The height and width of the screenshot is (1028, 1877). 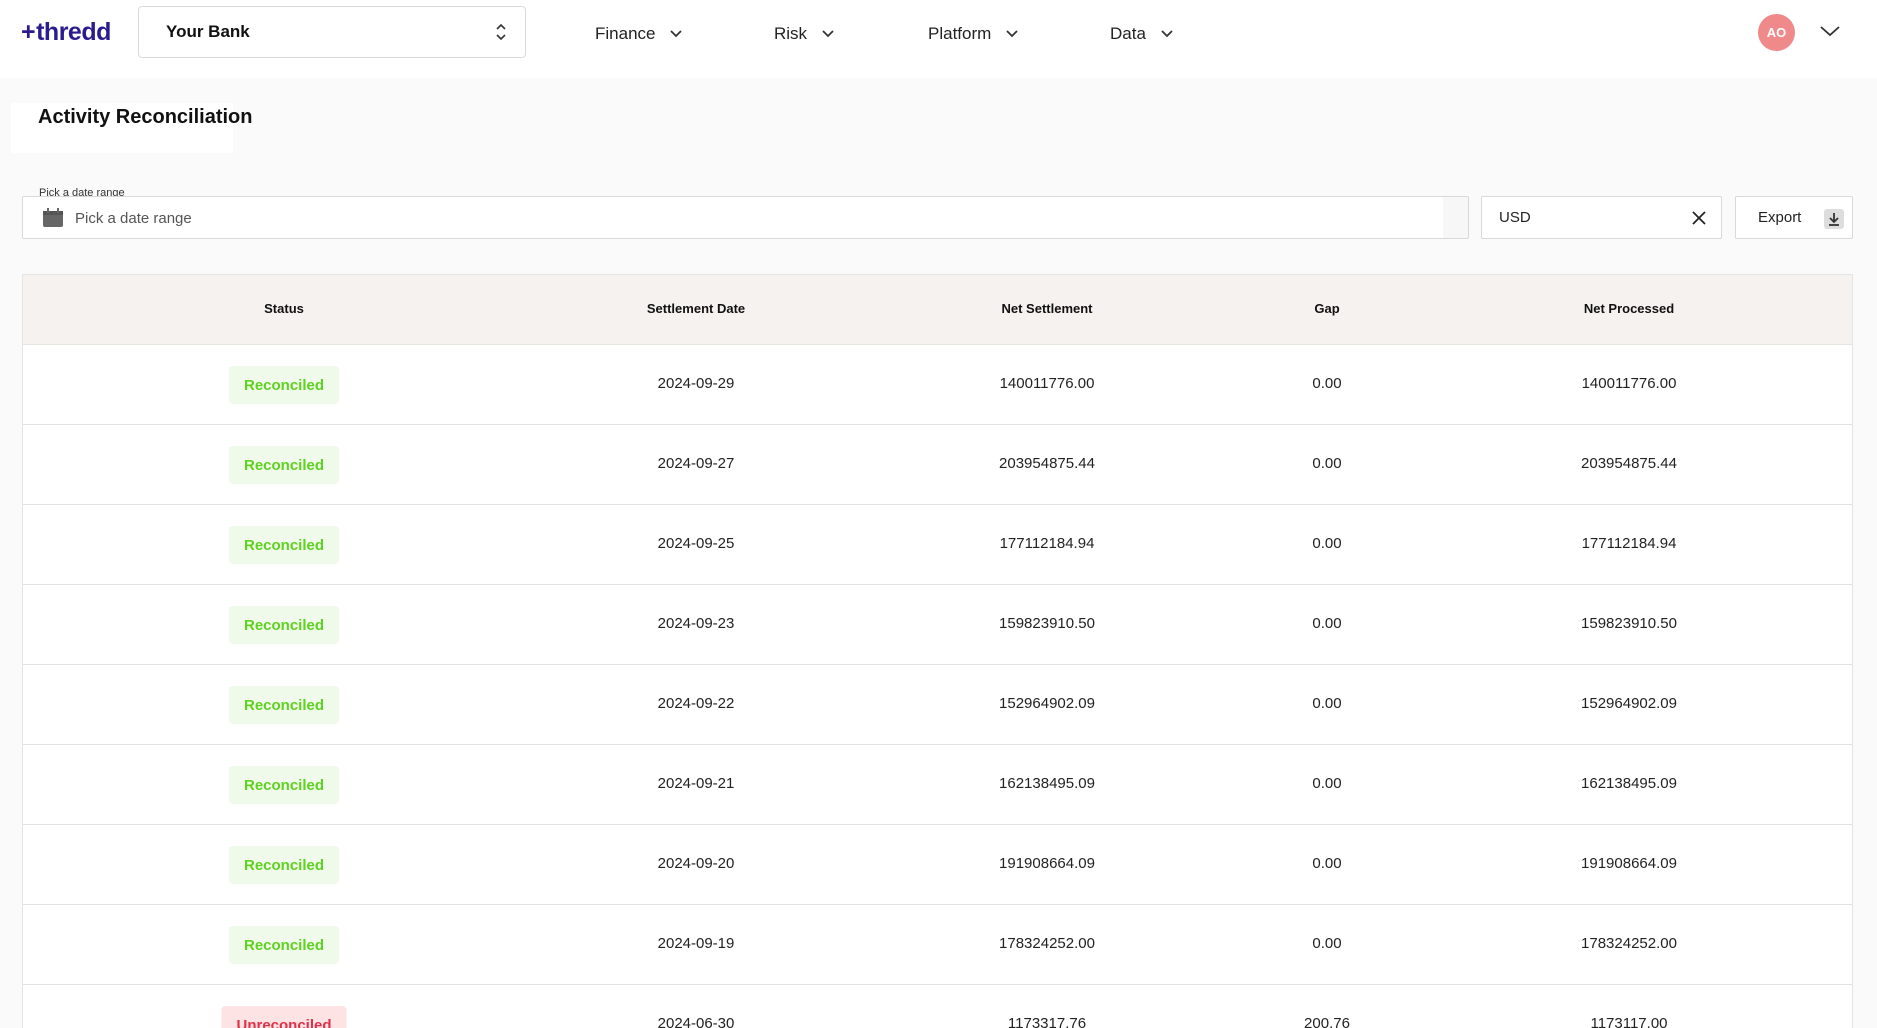 I want to click on logo-plus-icon: +, so click(x=28, y=32).